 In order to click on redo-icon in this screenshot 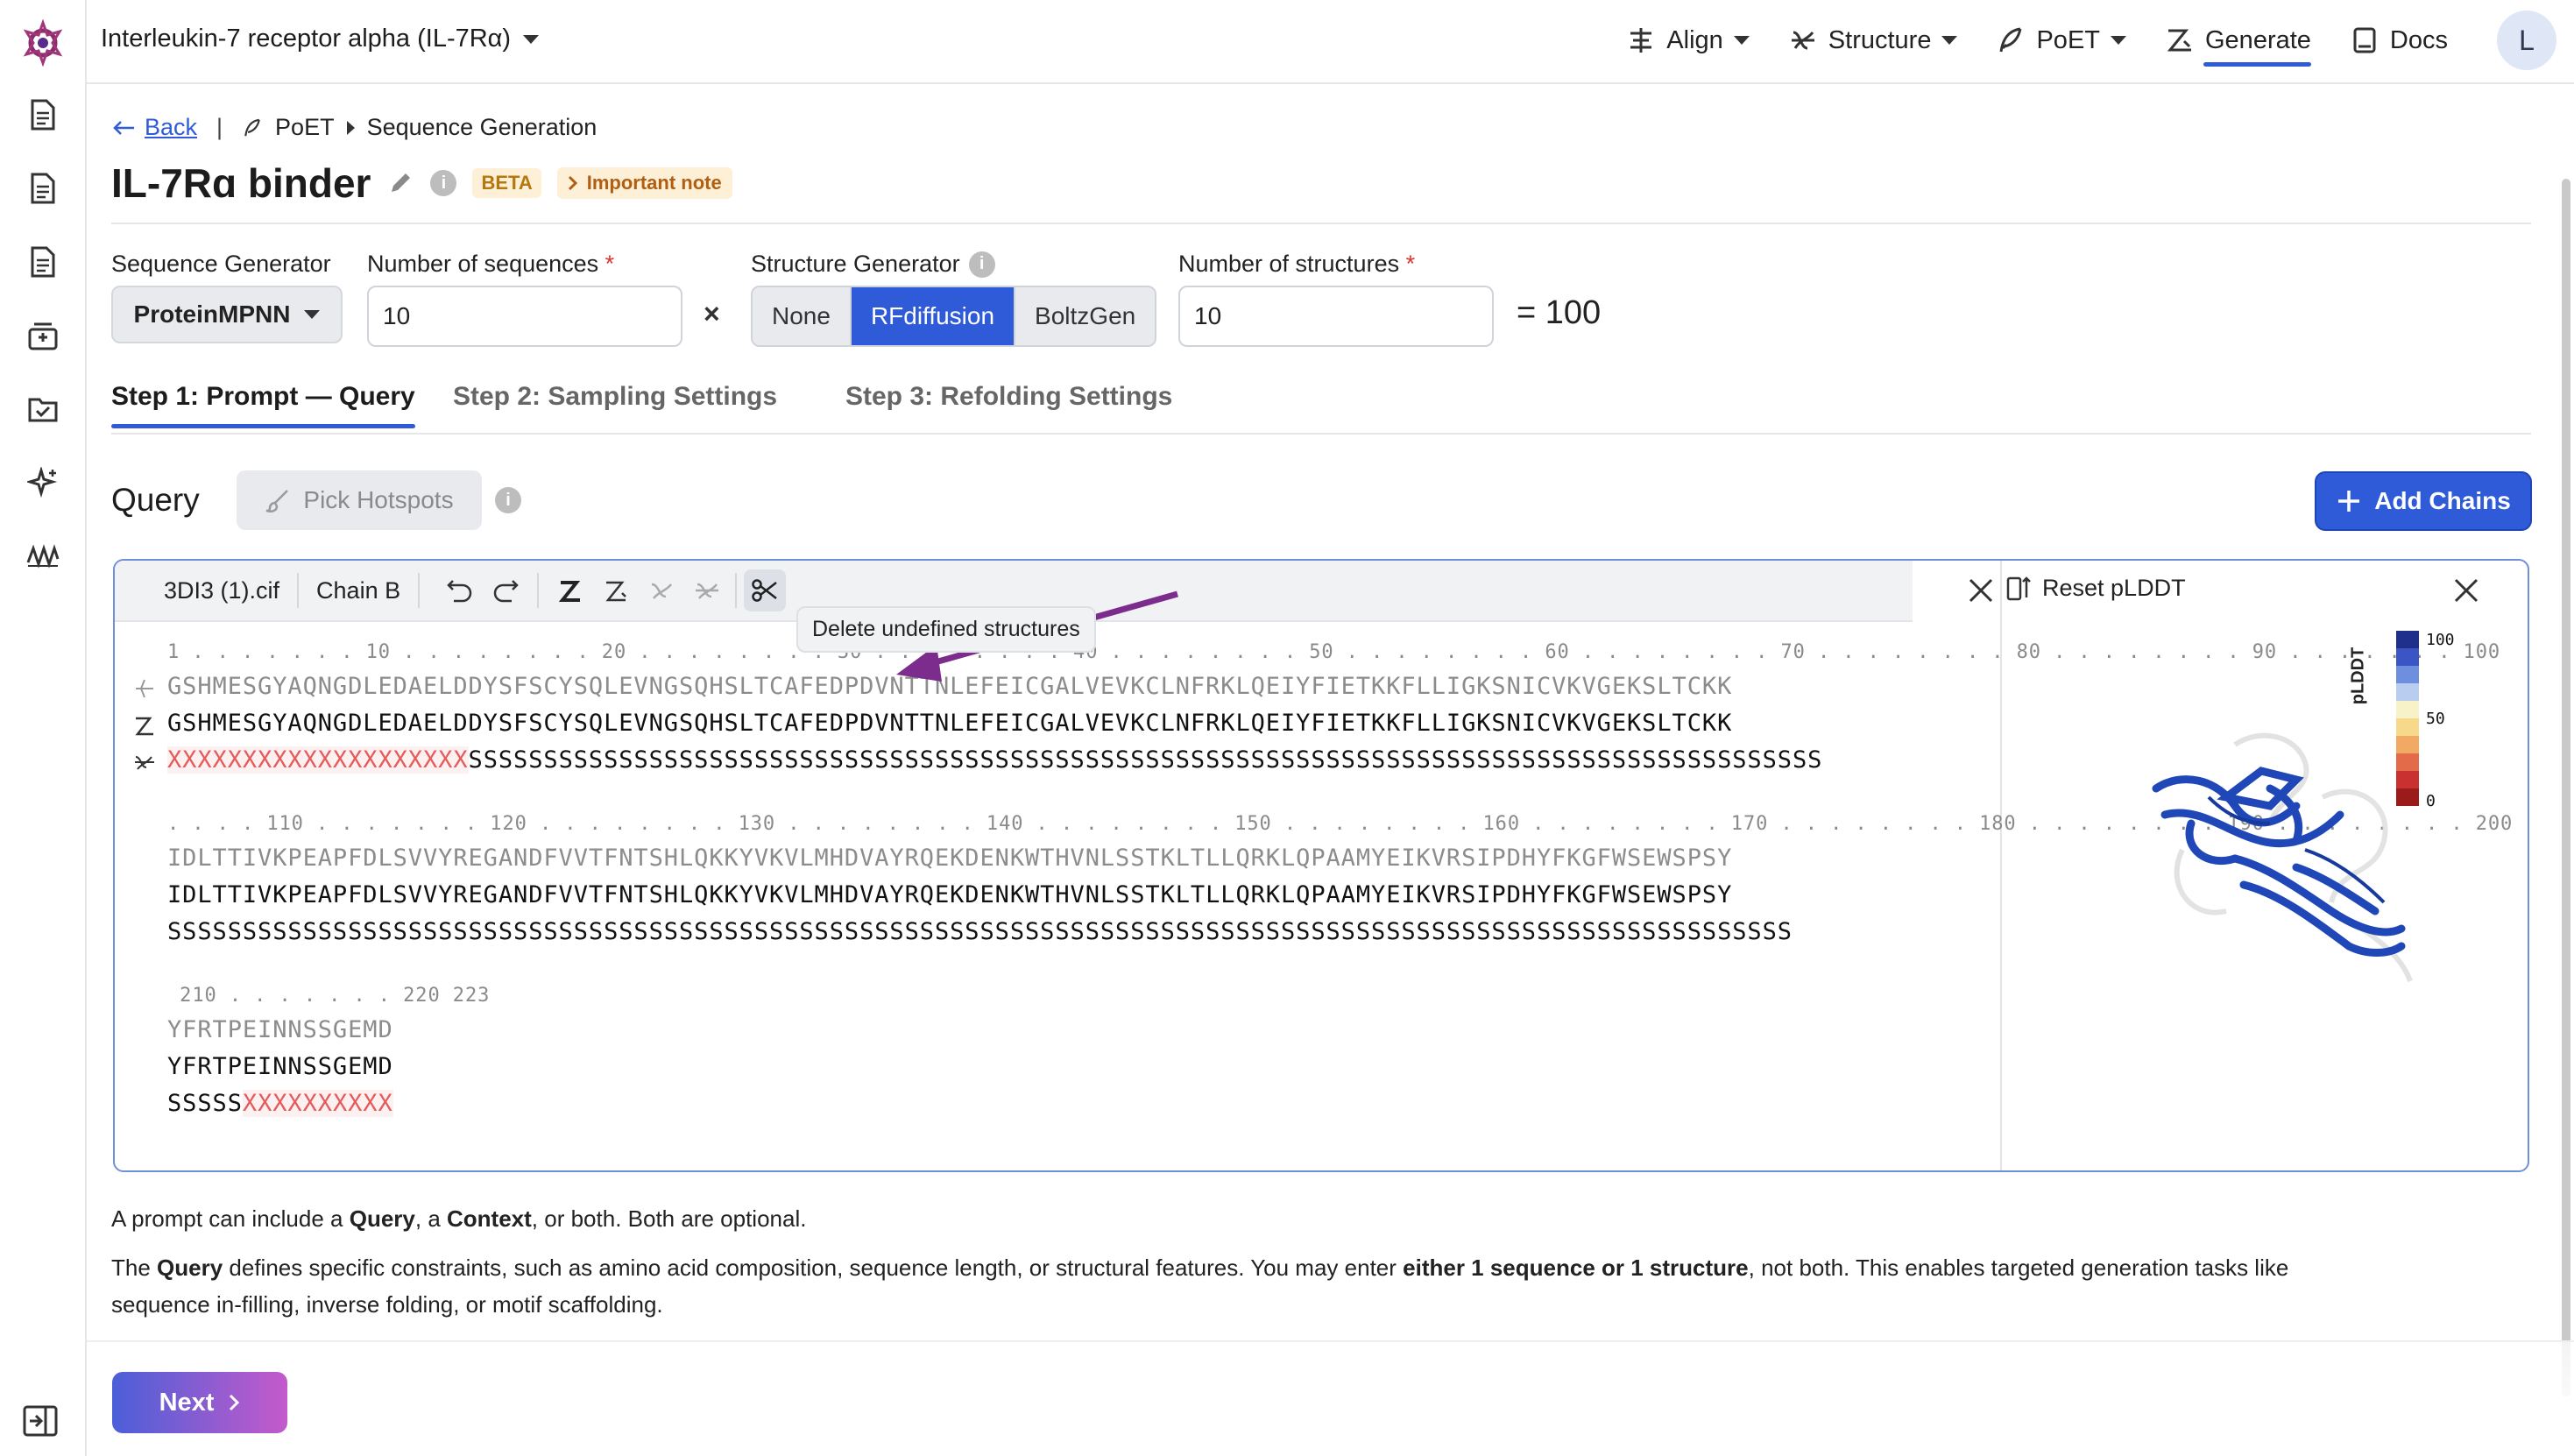, I will do `click(506, 590)`.